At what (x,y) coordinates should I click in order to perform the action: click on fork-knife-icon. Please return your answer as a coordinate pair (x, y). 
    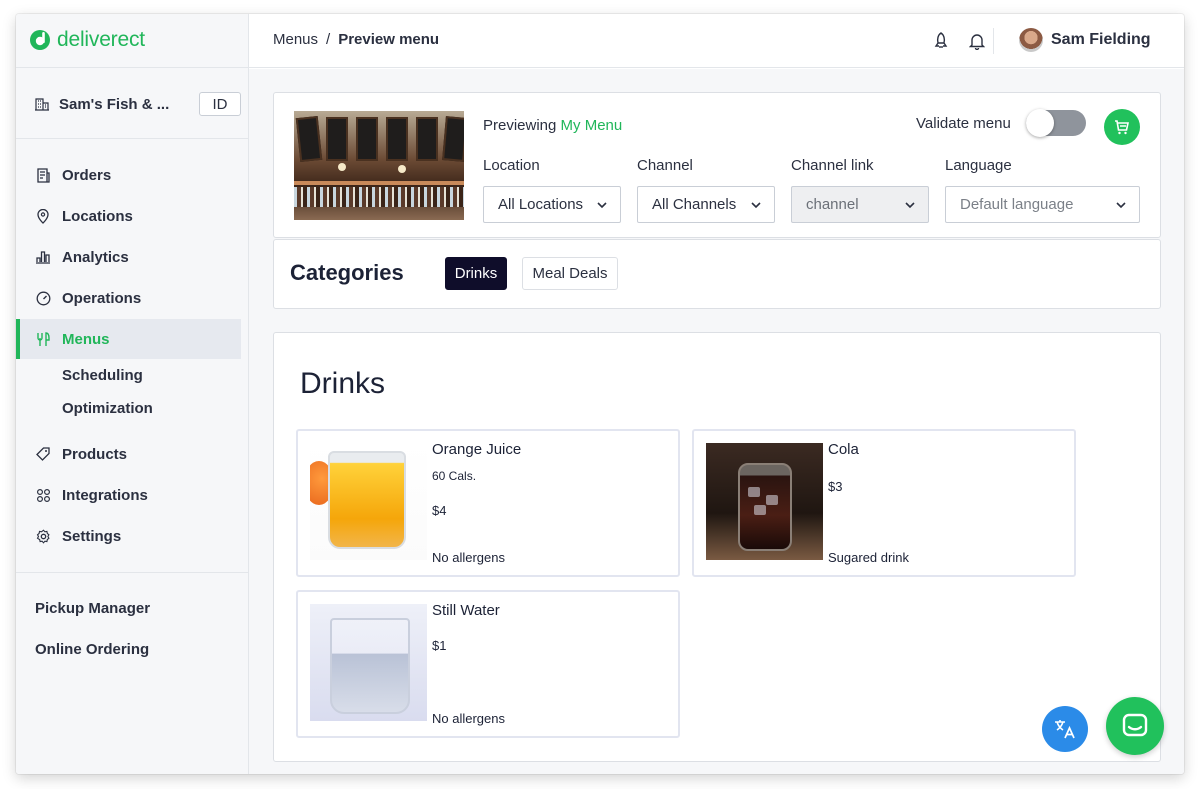
    Looking at the image, I should click on (43, 339).